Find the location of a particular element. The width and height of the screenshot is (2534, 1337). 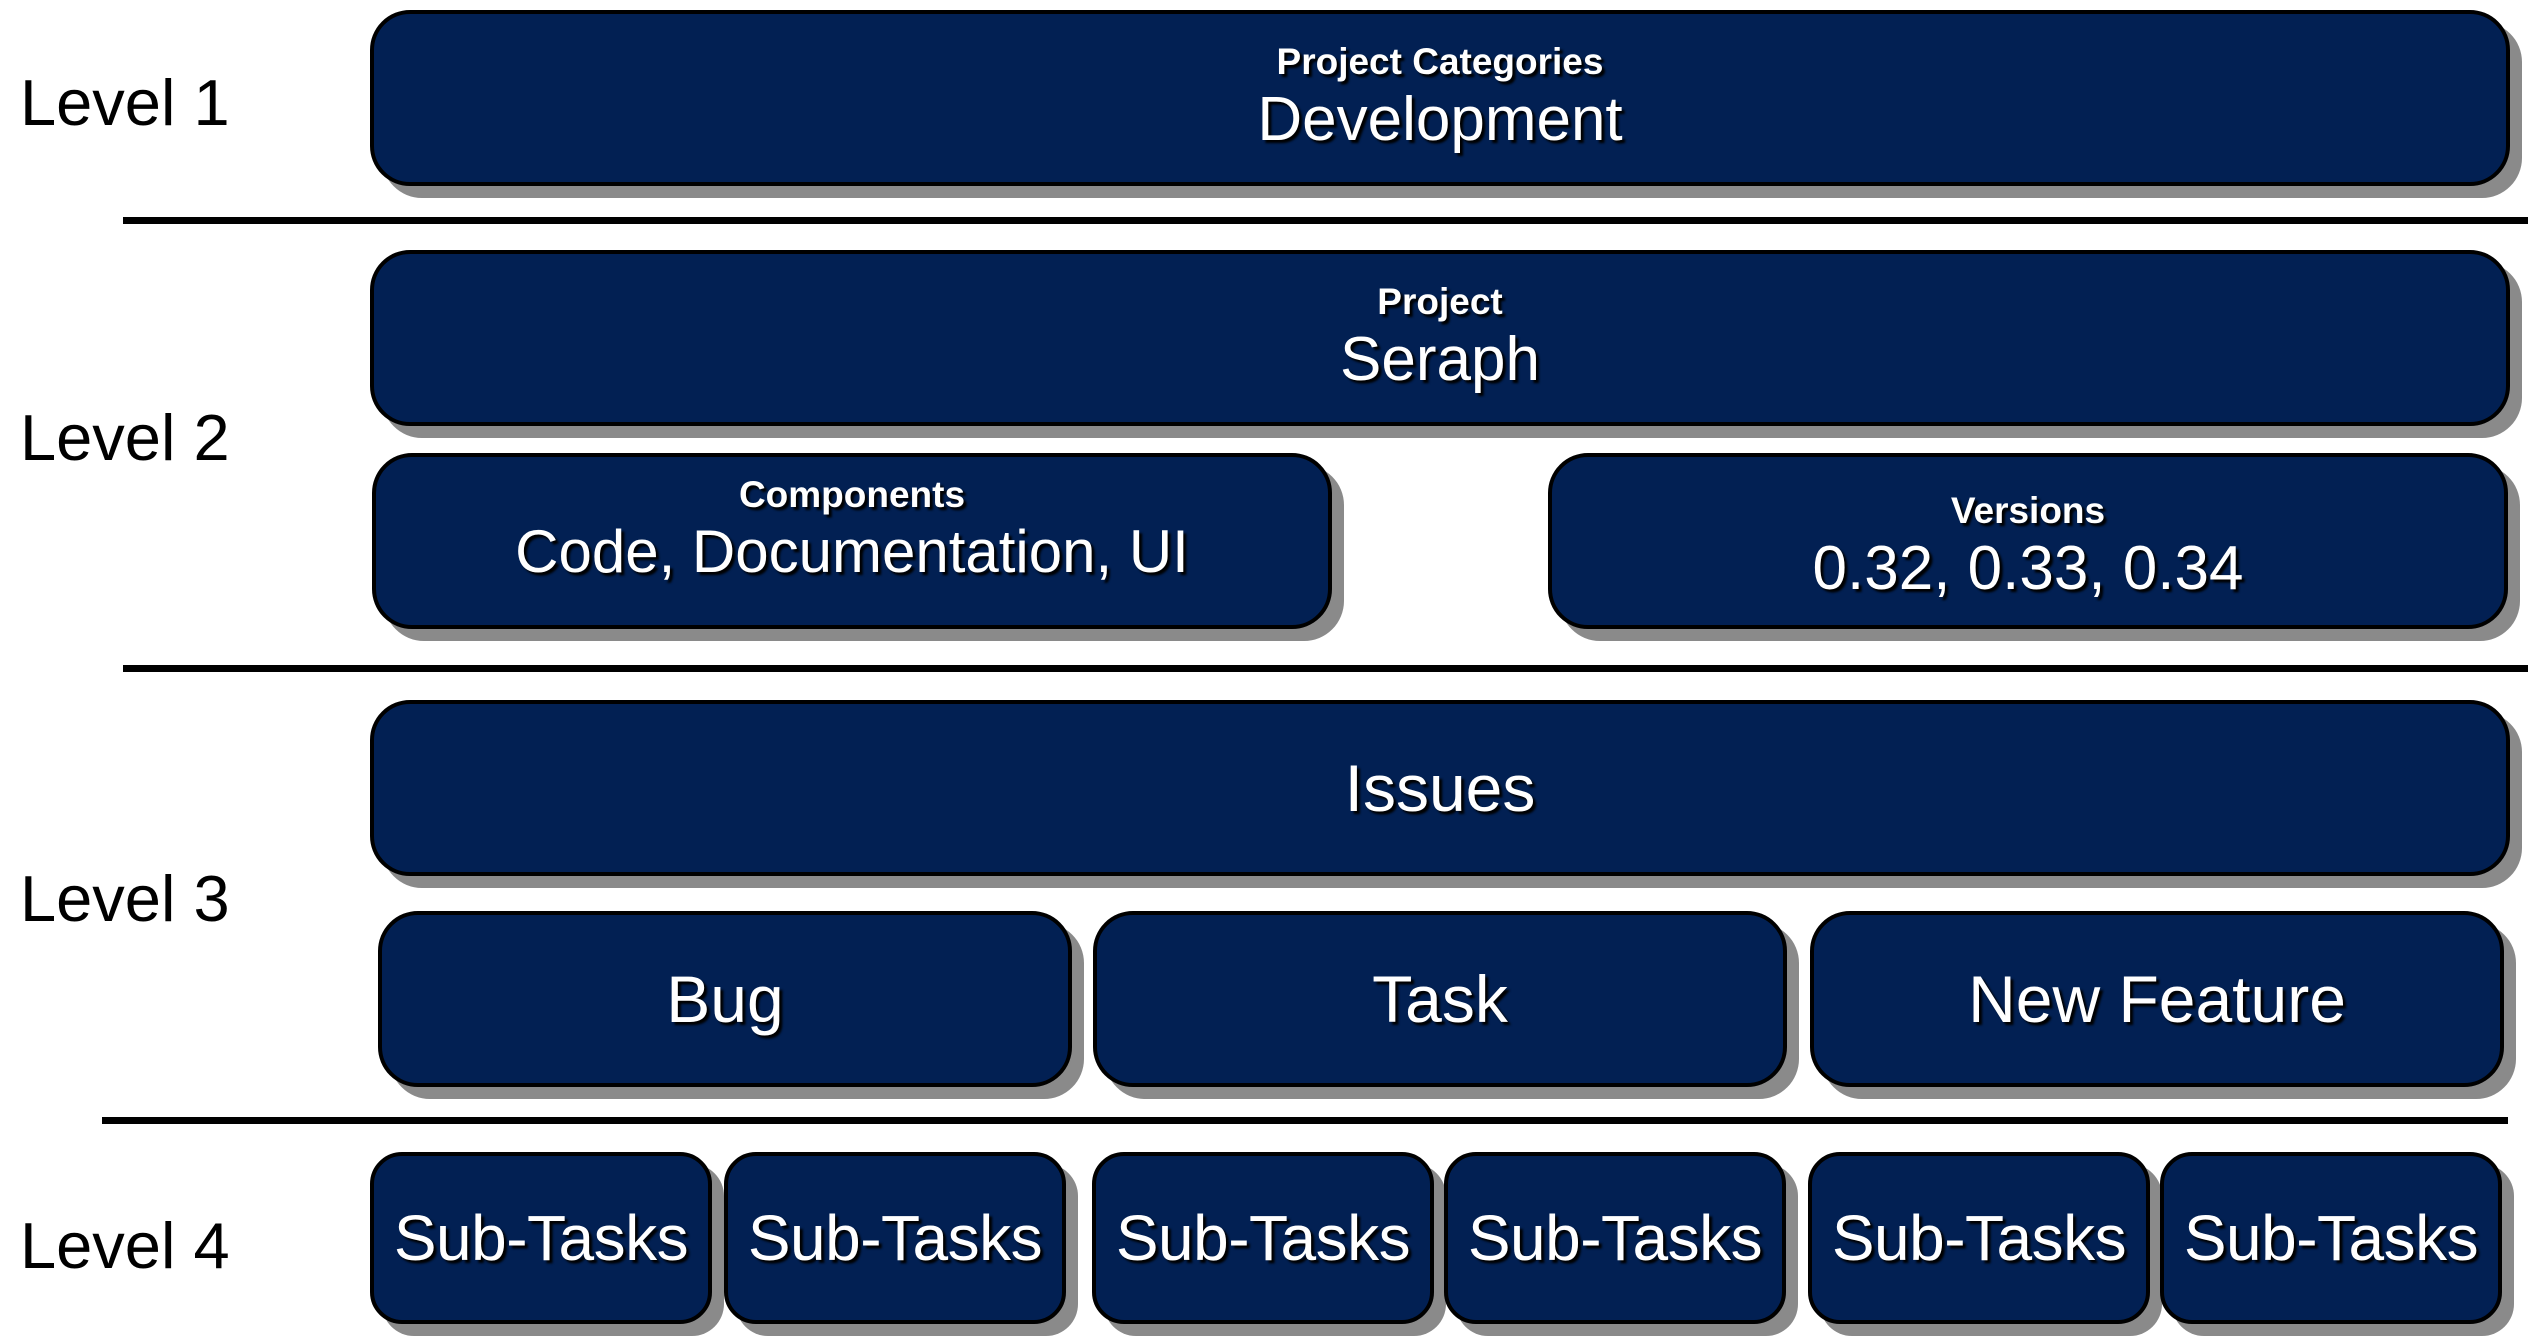

project-value: Seraph is located at coordinates (1440, 359).